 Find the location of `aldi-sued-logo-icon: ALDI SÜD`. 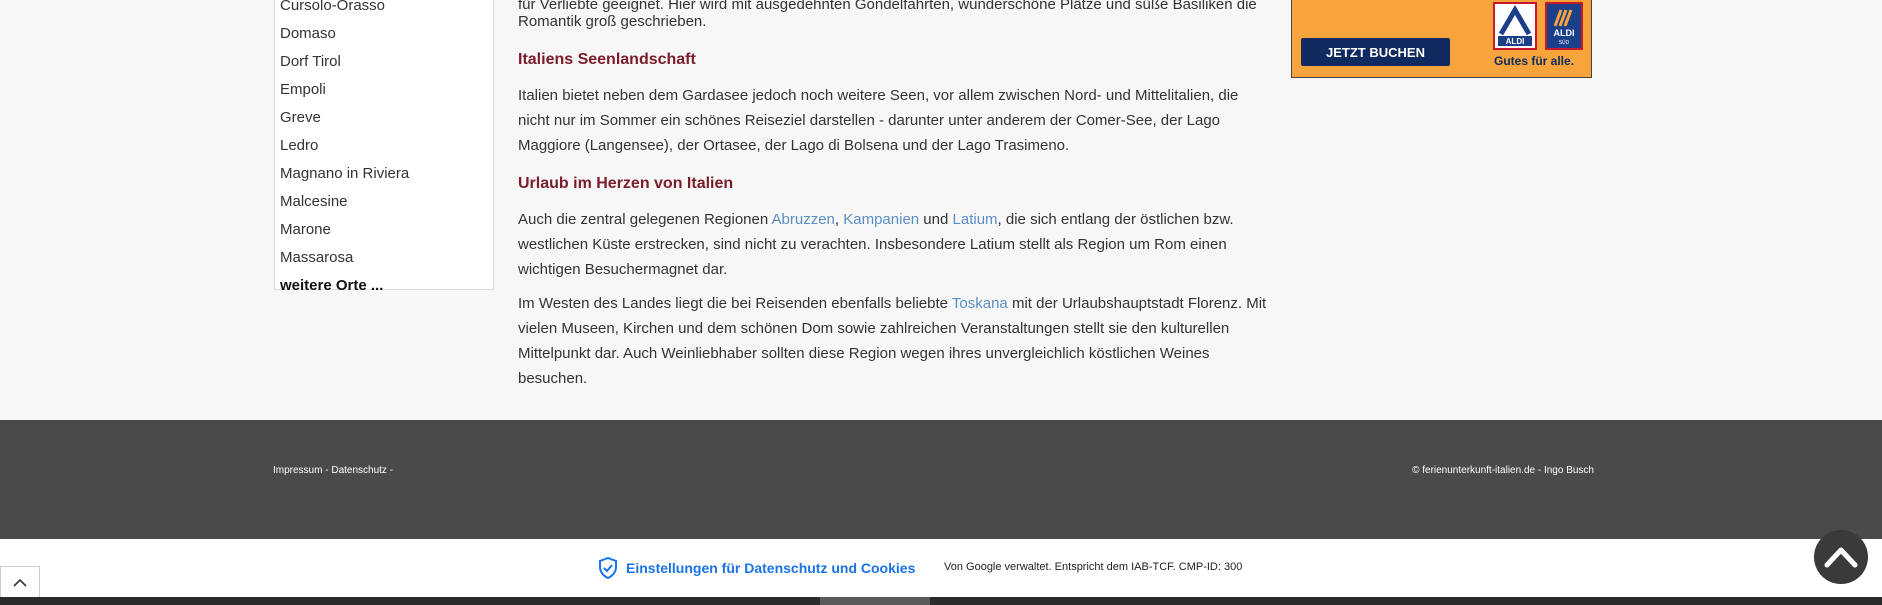

aldi-sued-logo-icon: ALDI SÜD is located at coordinates (1564, 26).